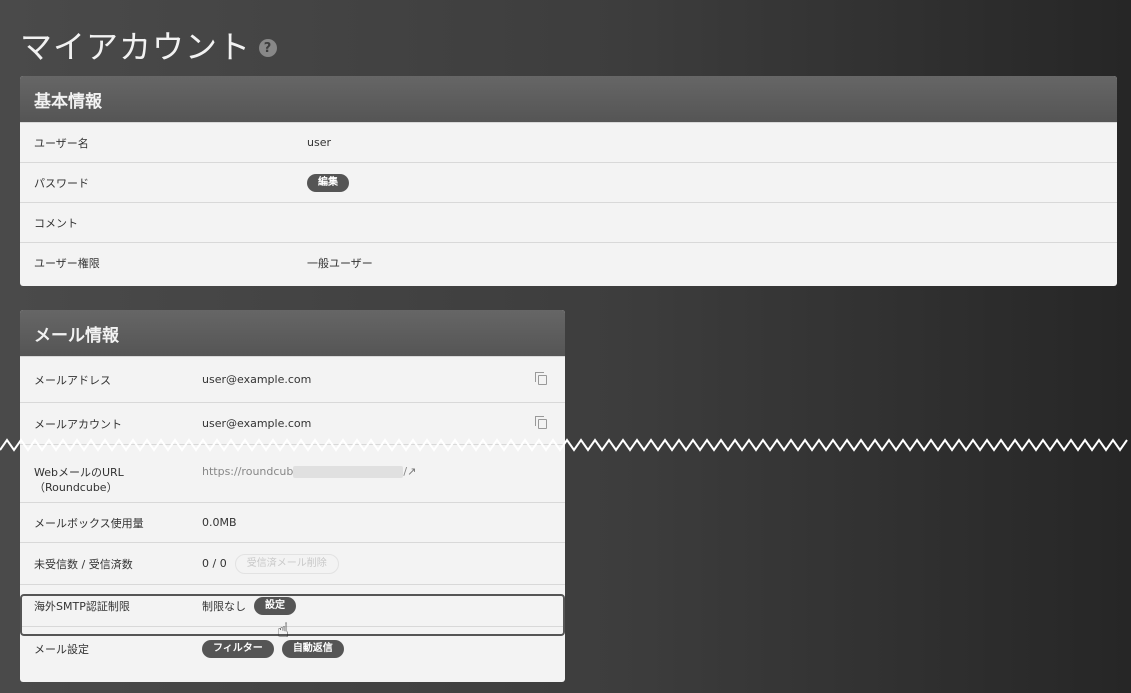  Describe the element at coordinates (568, 99) in the screenshot. I see `basic-info-header: 基本情報` at that location.